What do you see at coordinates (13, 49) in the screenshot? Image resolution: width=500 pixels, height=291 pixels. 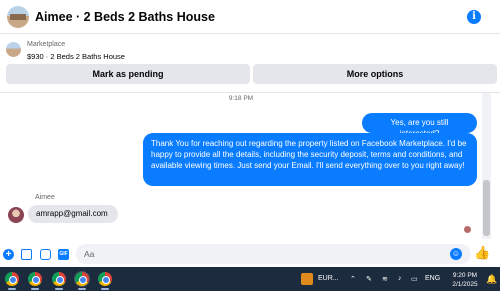 I see `listing-thumbnail` at bounding box center [13, 49].